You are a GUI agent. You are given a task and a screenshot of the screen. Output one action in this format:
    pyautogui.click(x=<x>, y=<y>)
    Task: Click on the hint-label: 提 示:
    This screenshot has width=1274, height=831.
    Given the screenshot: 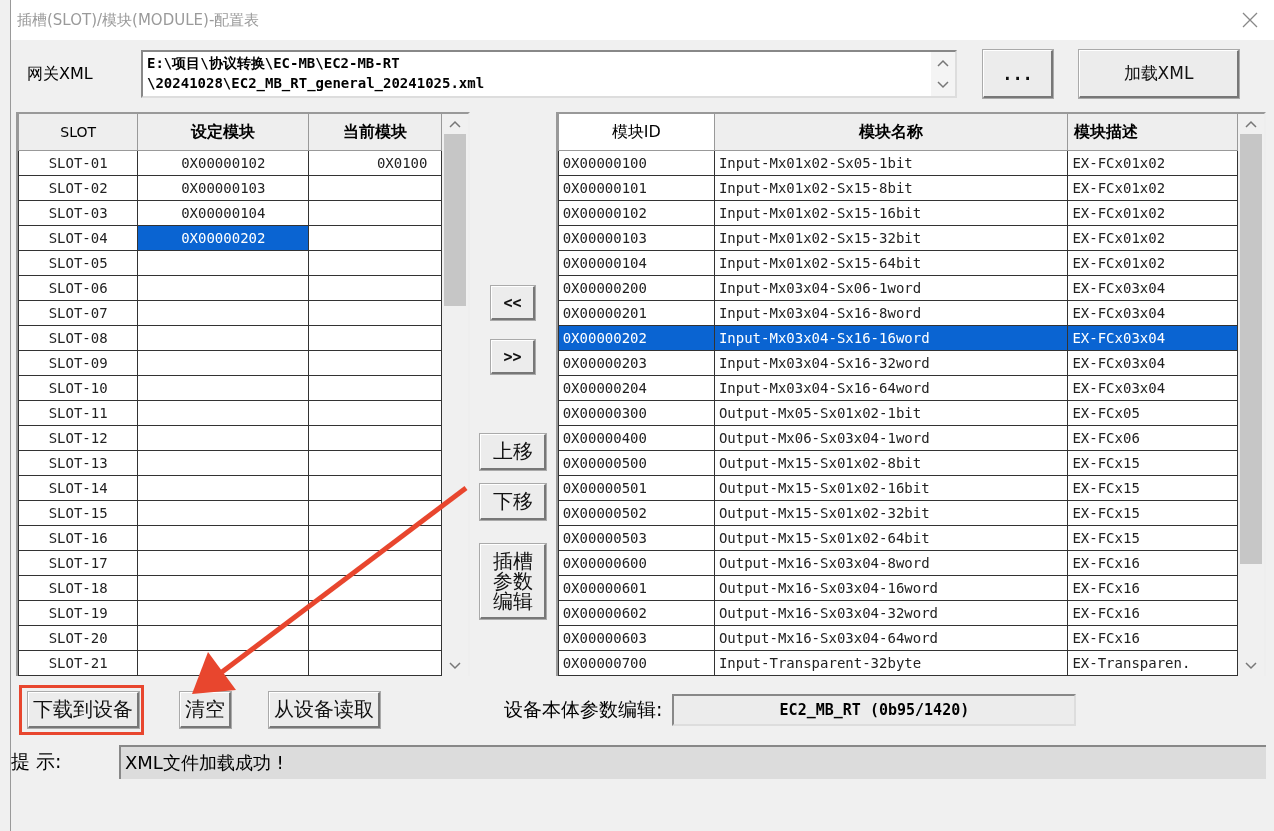 What is the action you would take?
    pyautogui.click(x=37, y=761)
    